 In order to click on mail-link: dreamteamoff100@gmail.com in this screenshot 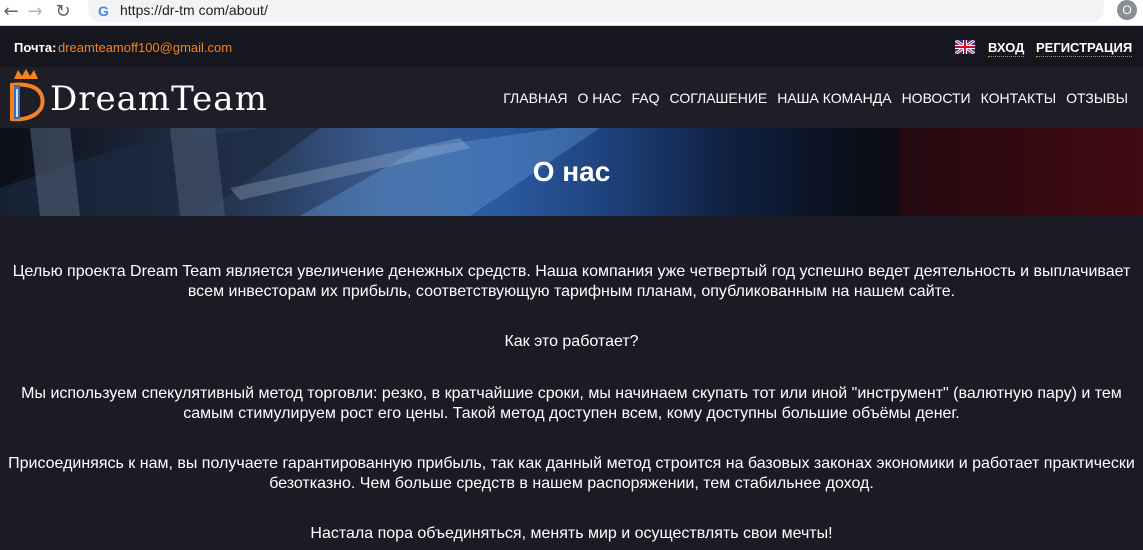, I will do `click(145, 47)`.